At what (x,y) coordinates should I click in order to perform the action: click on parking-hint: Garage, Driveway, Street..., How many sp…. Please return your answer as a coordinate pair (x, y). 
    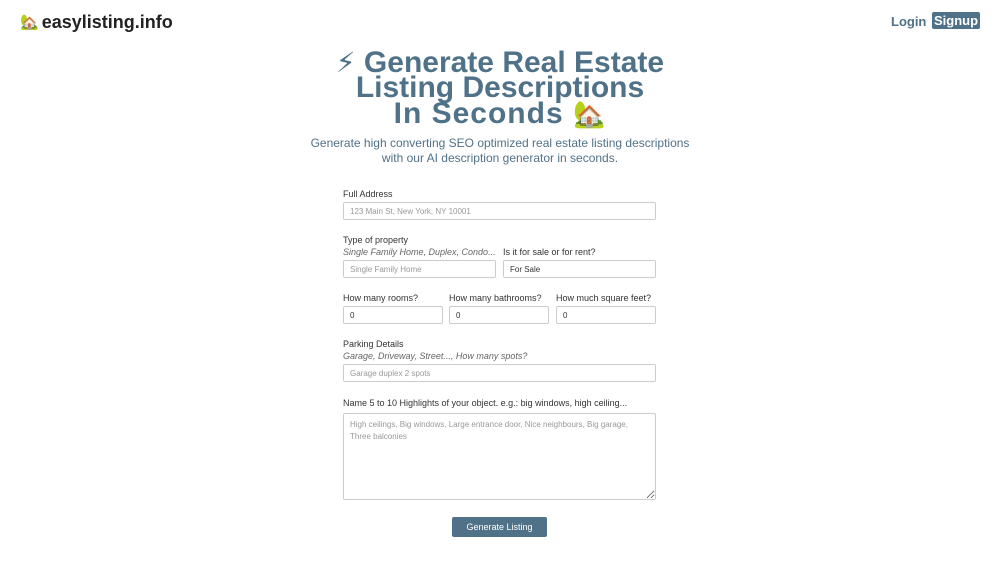
    Looking at the image, I should click on (435, 356).